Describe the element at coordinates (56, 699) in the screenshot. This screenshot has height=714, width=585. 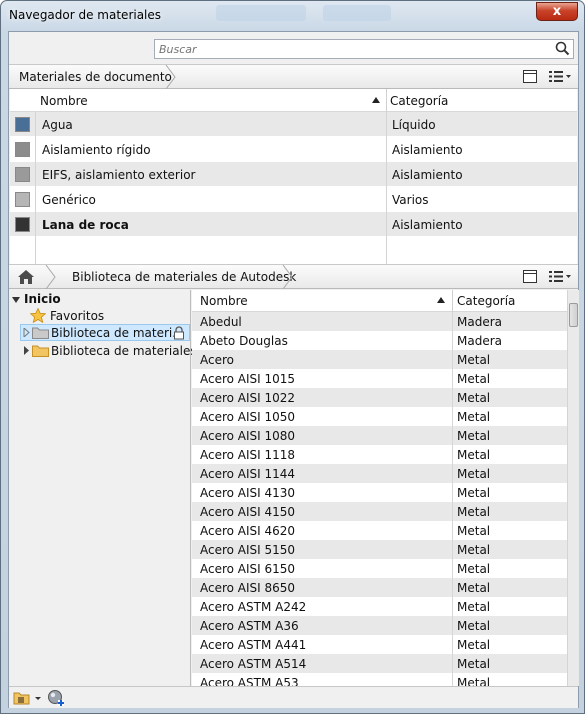
I see `create-material-icon` at that location.